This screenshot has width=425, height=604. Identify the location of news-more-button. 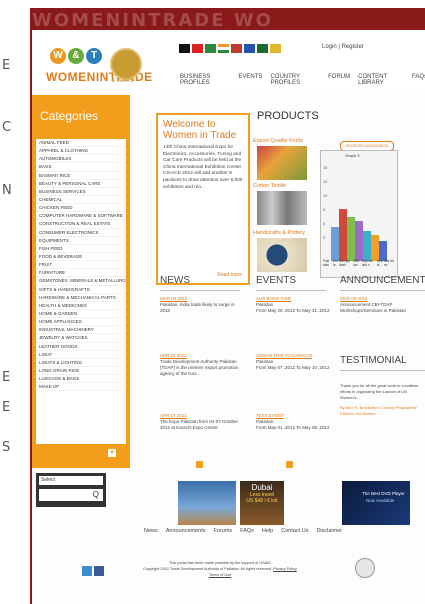
(199, 464).